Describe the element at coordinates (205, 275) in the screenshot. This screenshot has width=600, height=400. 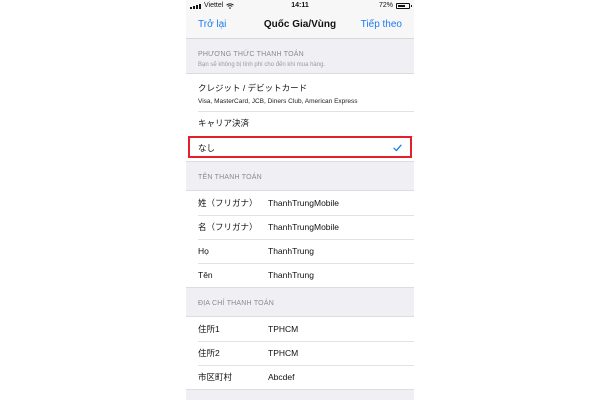
I see `field-label: Tên` at that location.